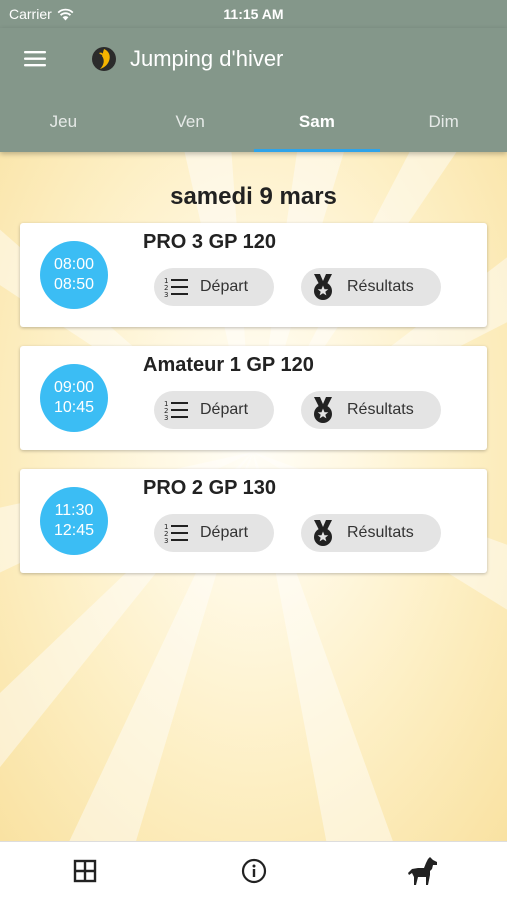 The width and height of the screenshot is (507, 900). I want to click on nav-info-button, so click(253, 871).